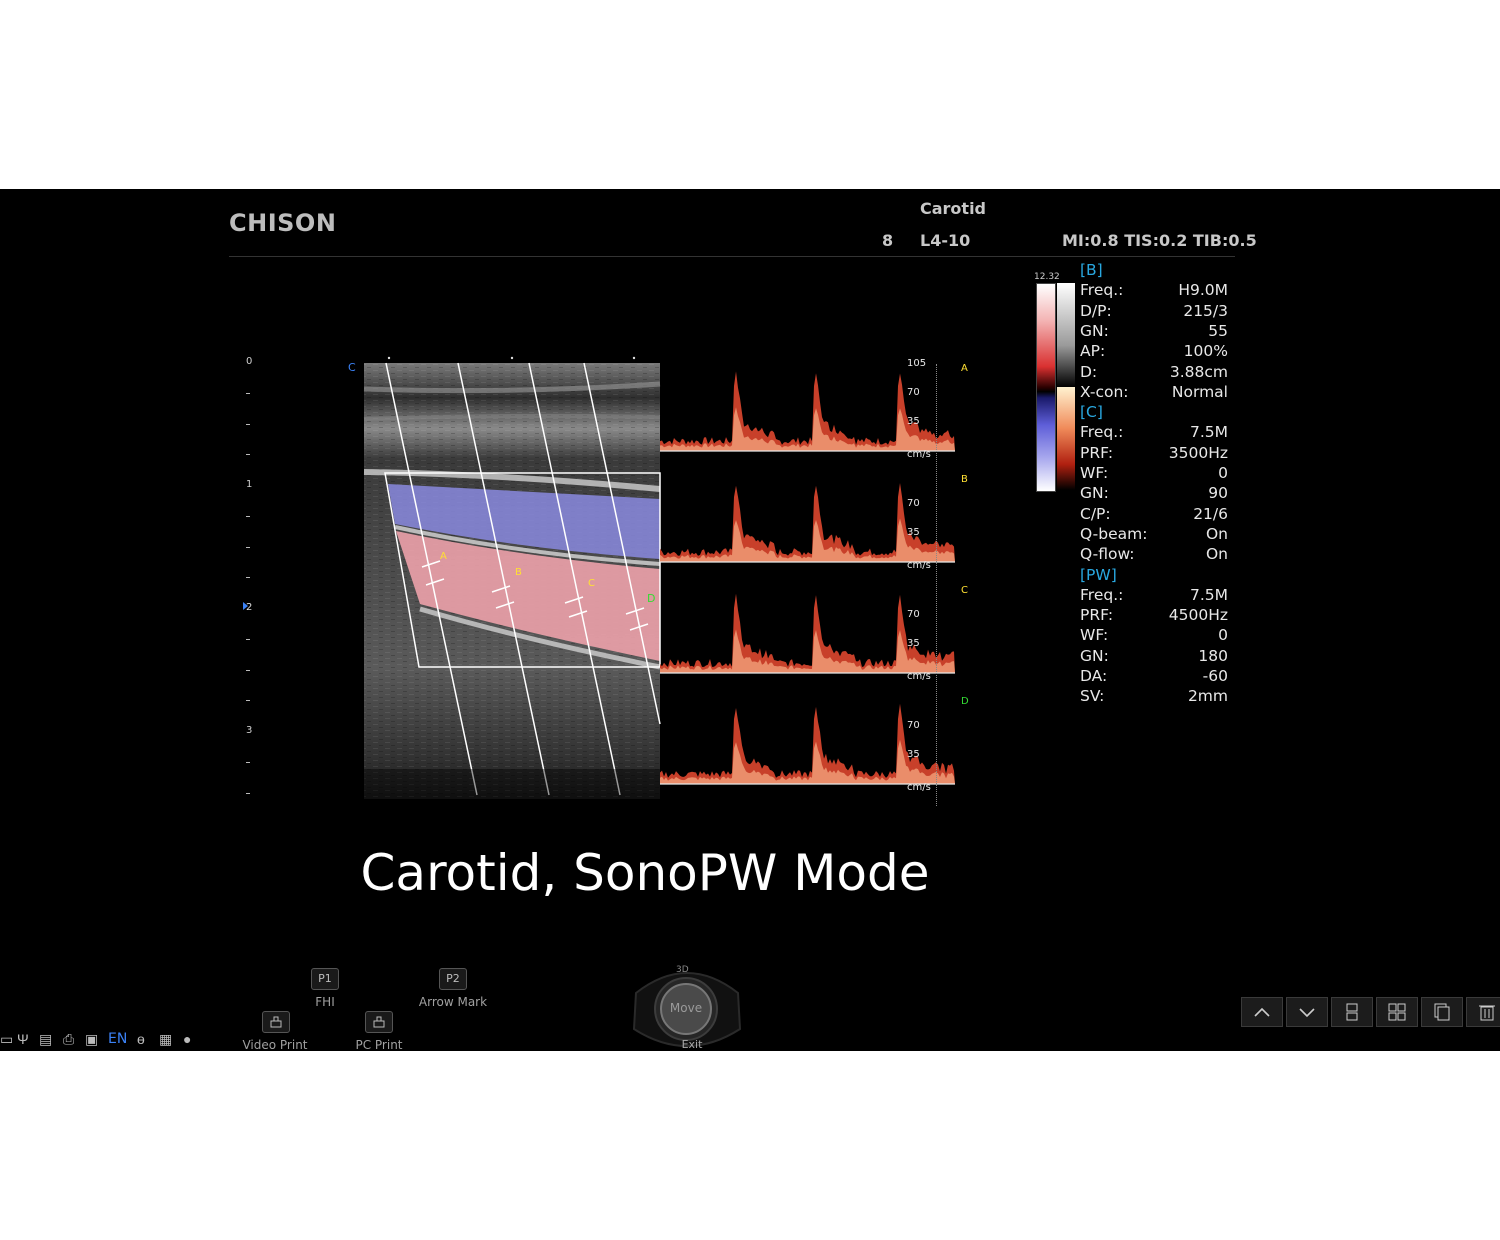 The height and width of the screenshot is (1240, 1500). What do you see at coordinates (1205, 310) in the screenshot?
I see `param-value: 215/3` at bounding box center [1205, 310].